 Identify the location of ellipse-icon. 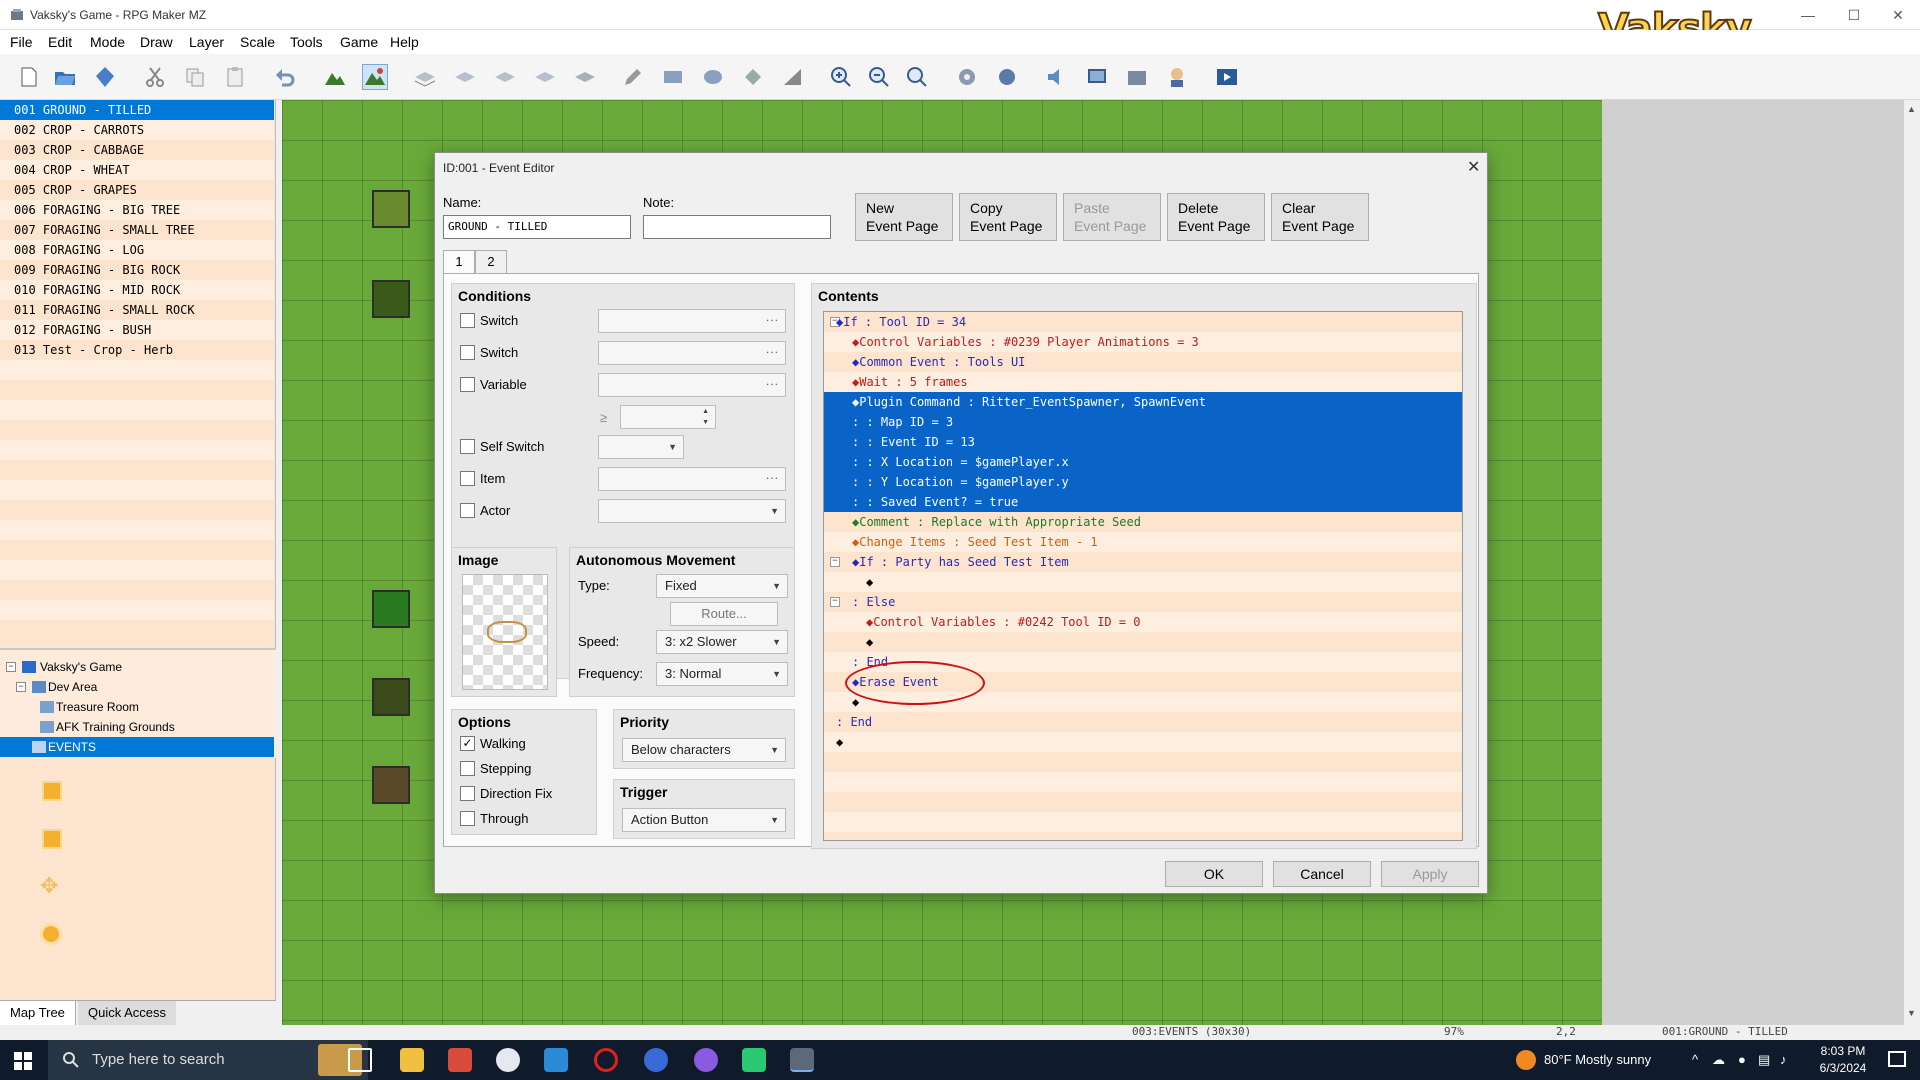
(713, 77).